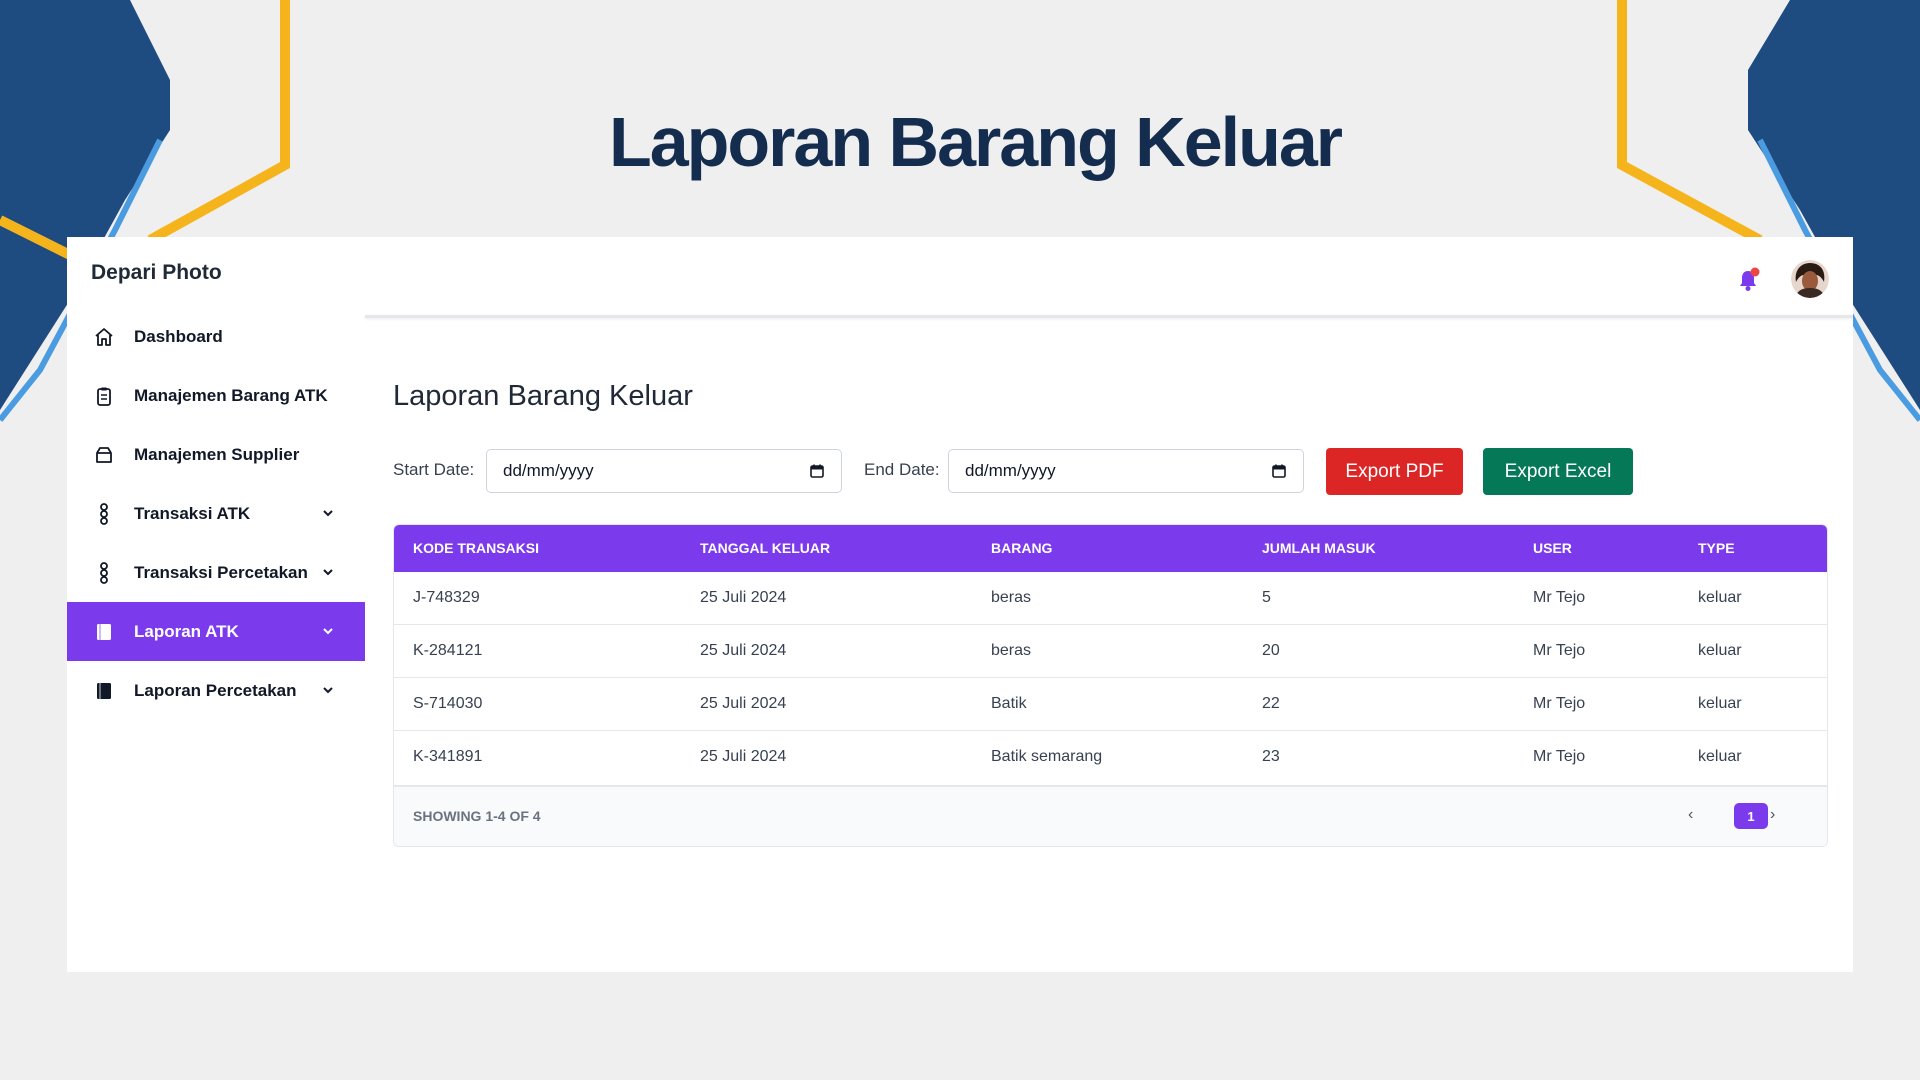 The height and width of the screenshot is (1080, 1920). What do you see at coordinates (448, 703) in the screenshot?
I see `cell-kode: S-714030` at bounding box center [448, 703].